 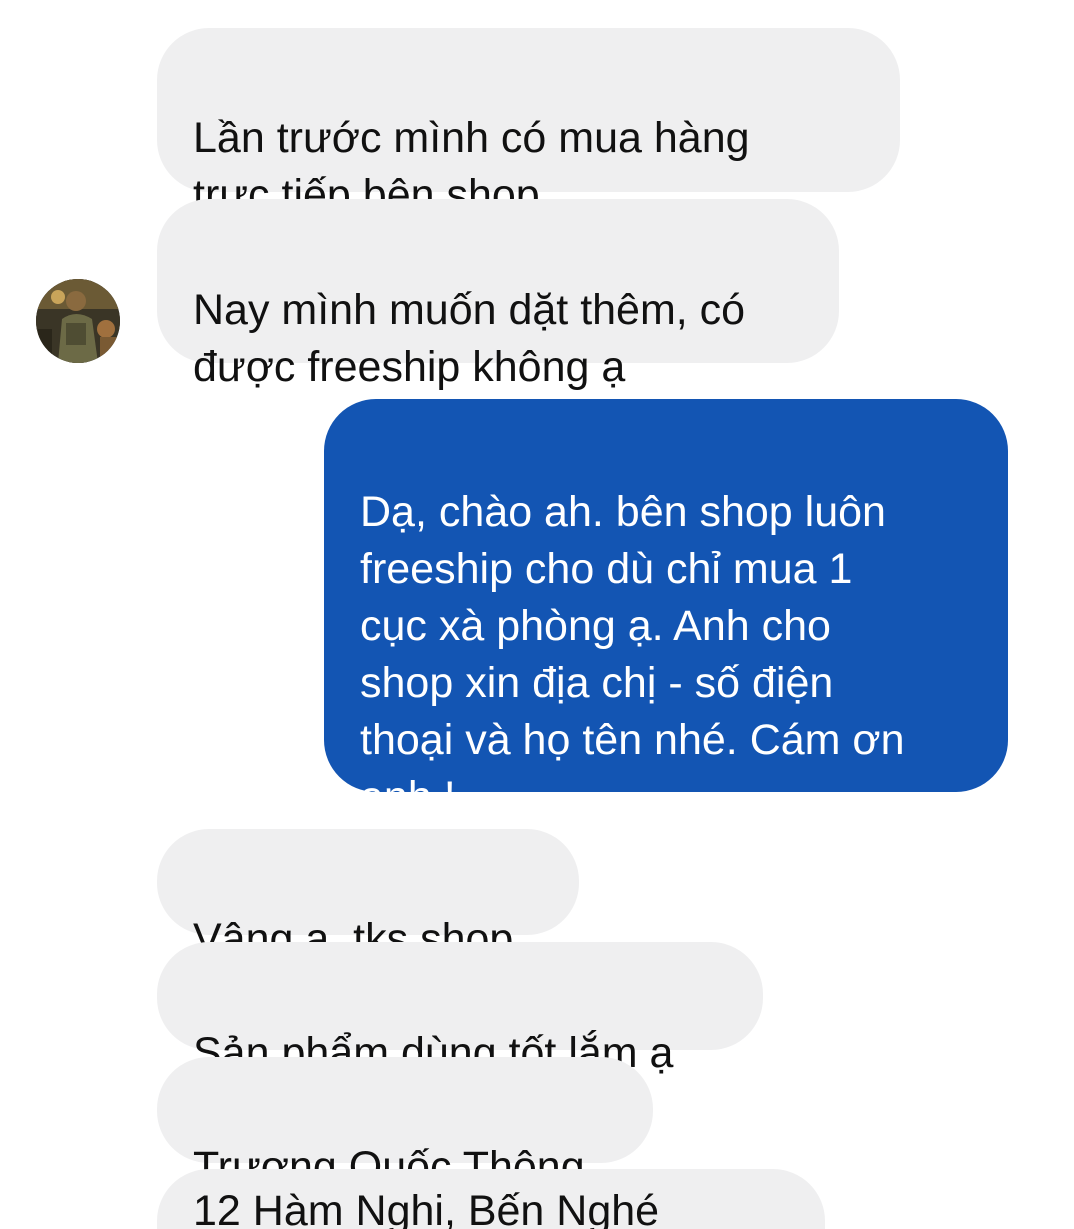 I want to click on message-bubble-incoming: 12 Hàm Nghi, Bến Nghé, so click(x=491, y=1199).